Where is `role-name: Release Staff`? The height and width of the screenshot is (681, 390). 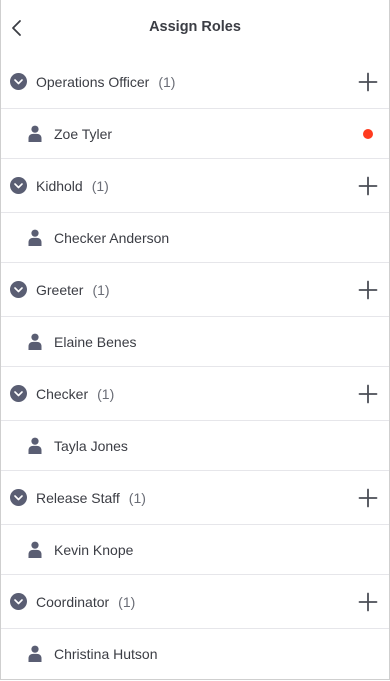
role-name: Release Staff is located at coordinates (78, 497).